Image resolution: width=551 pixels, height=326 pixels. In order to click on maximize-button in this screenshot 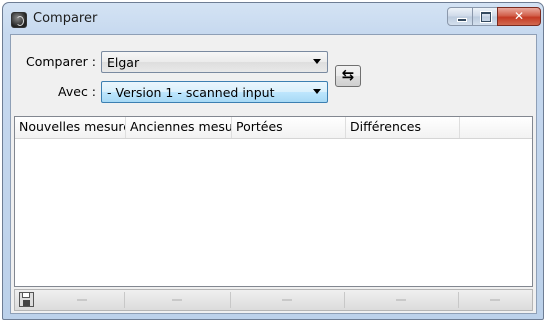, I will do `click(485, 16)`.